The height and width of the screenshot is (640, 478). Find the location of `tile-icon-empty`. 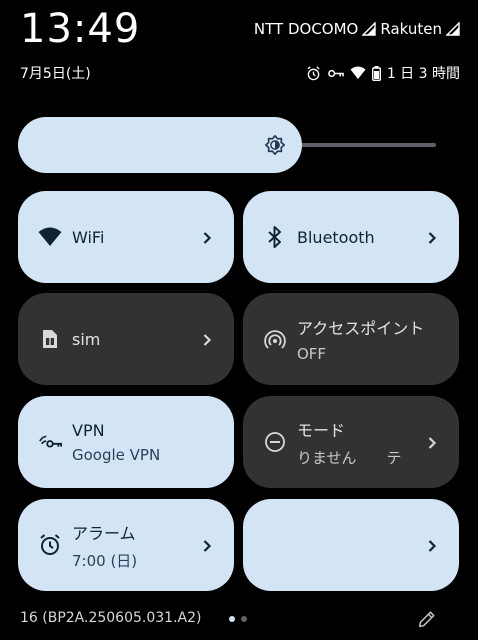

tile-icon-empty is located at coordinates (275, 545).